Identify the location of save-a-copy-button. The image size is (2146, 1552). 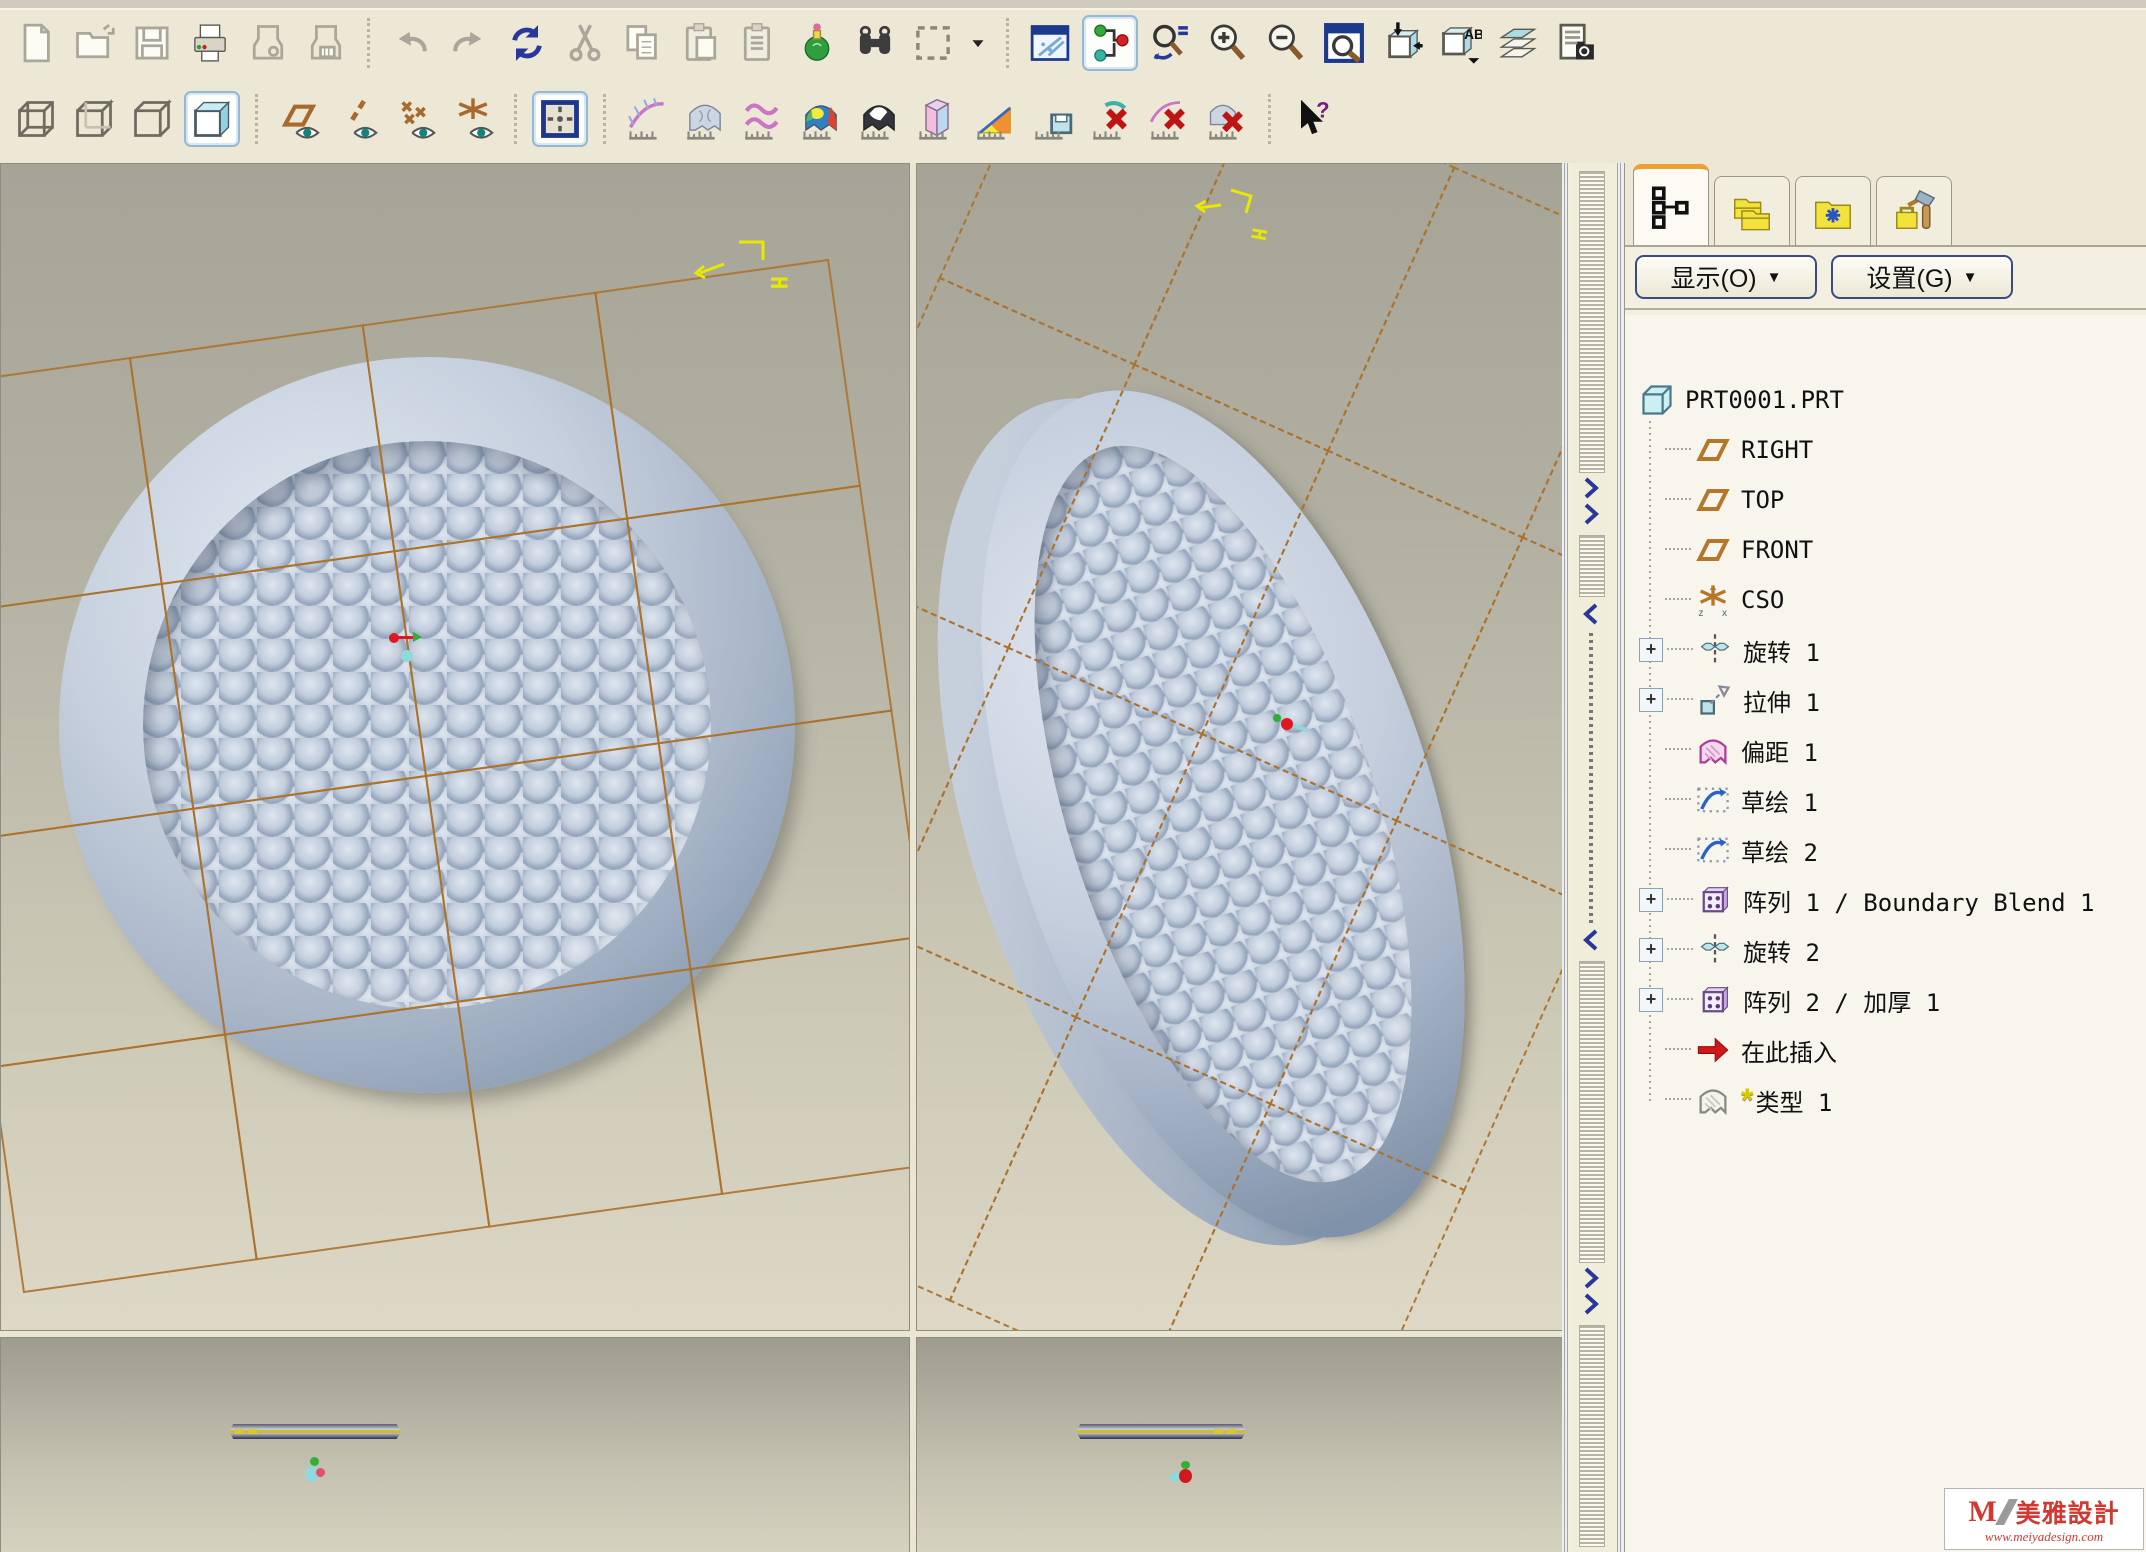
(268, 43).